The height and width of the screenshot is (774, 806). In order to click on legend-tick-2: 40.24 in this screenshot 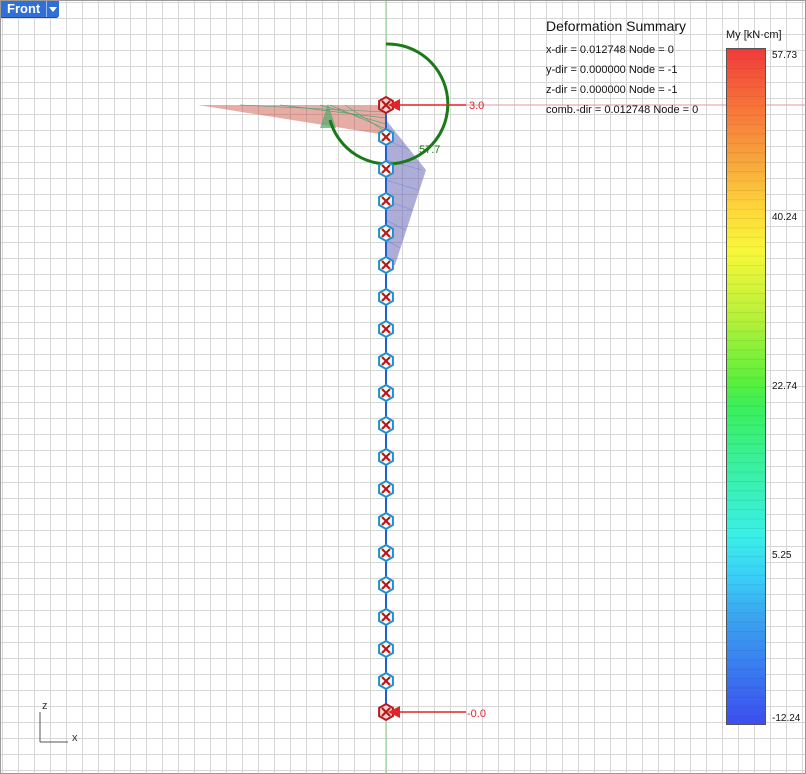, I will do `click(785, 217)`.